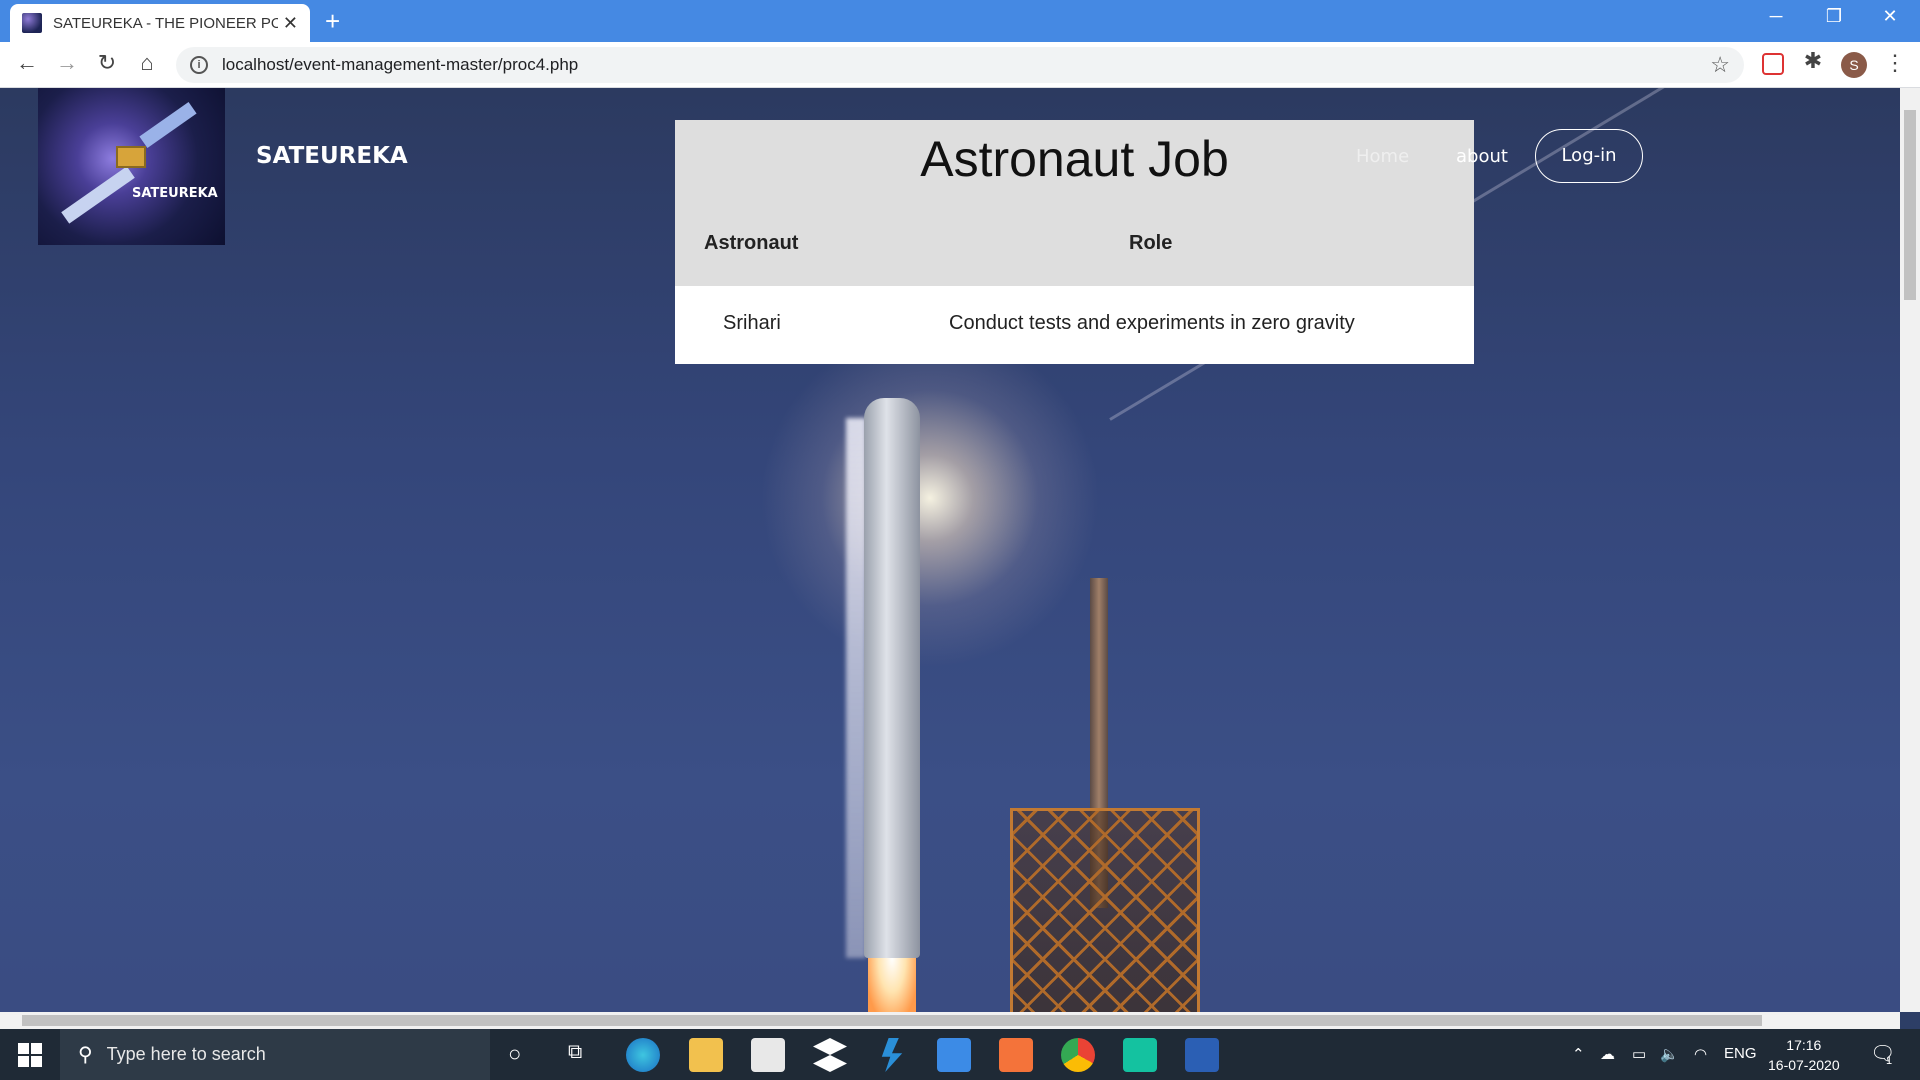 Image resolution: width=1920 pixels, height=1080 pixels. Describe the element at coordinates (892, 1055) in the screenshot. I see `vscode-icon` at that location.